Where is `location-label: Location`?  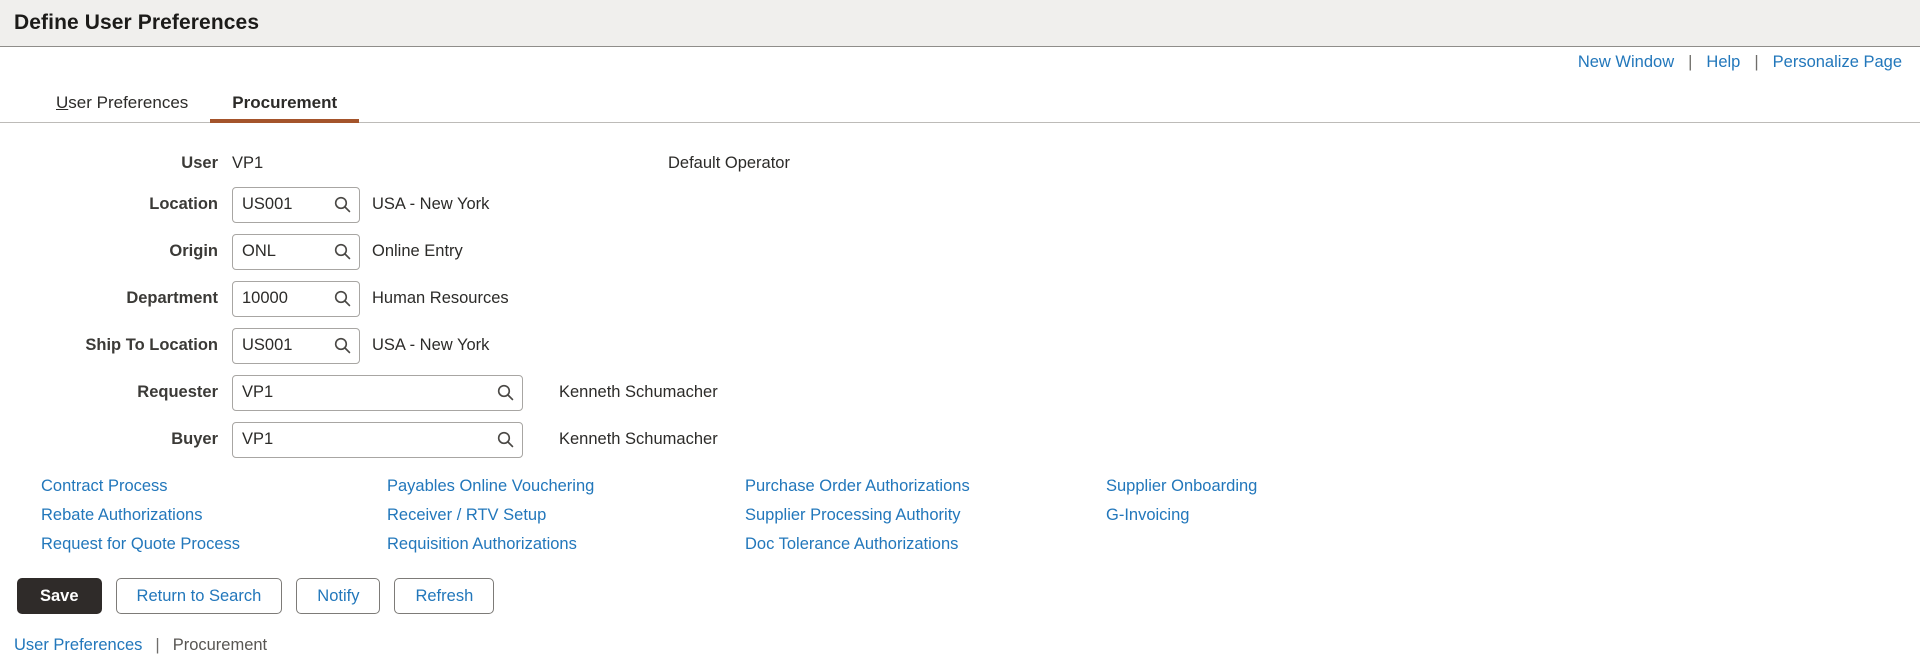 location-label: Location is located at coordinates (183, 204).